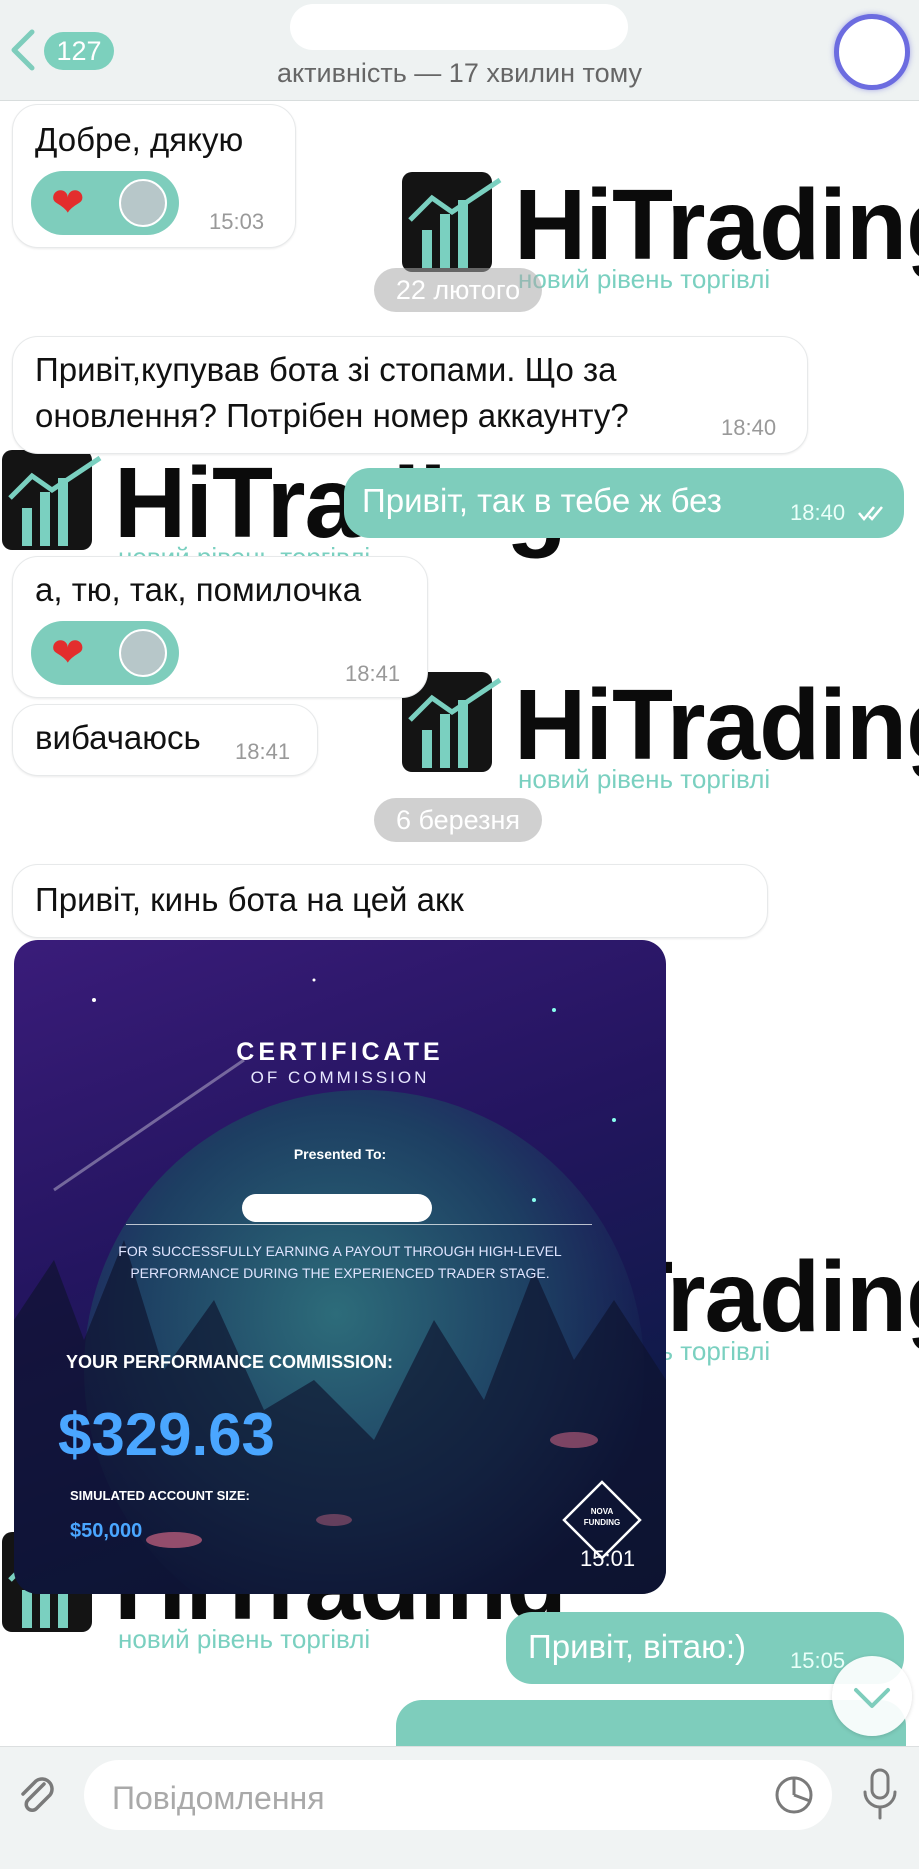 The width and height of the screenshot is (919, 1869). I want to click on certificate-subtitle: OF COMMISSION, so click(340, 1077).